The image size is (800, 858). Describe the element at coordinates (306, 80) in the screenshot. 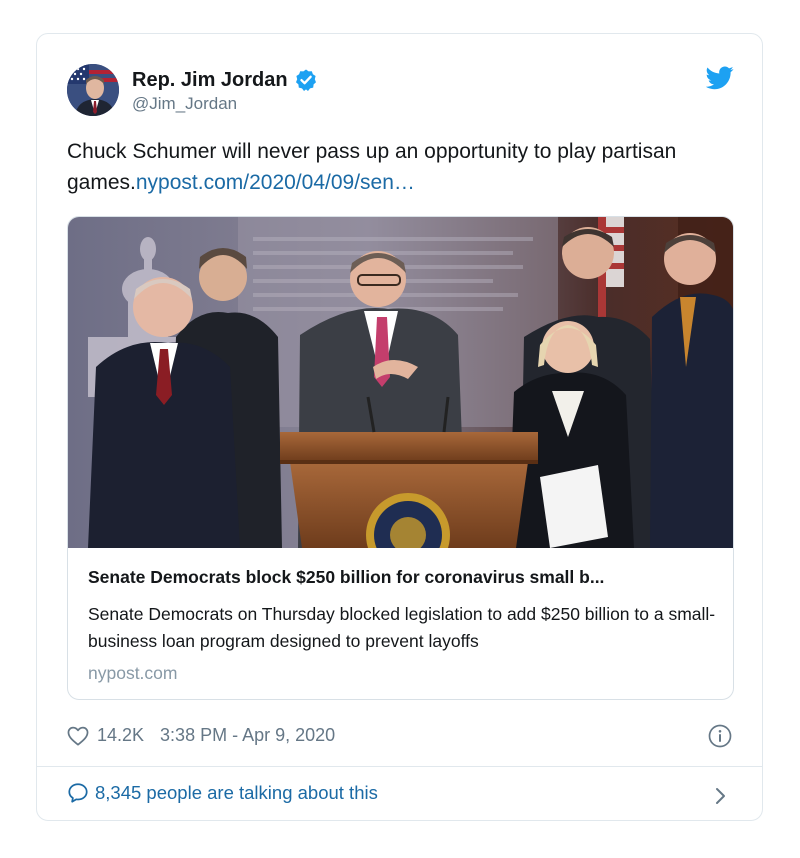

I see `verified-badge-icon` at that location.